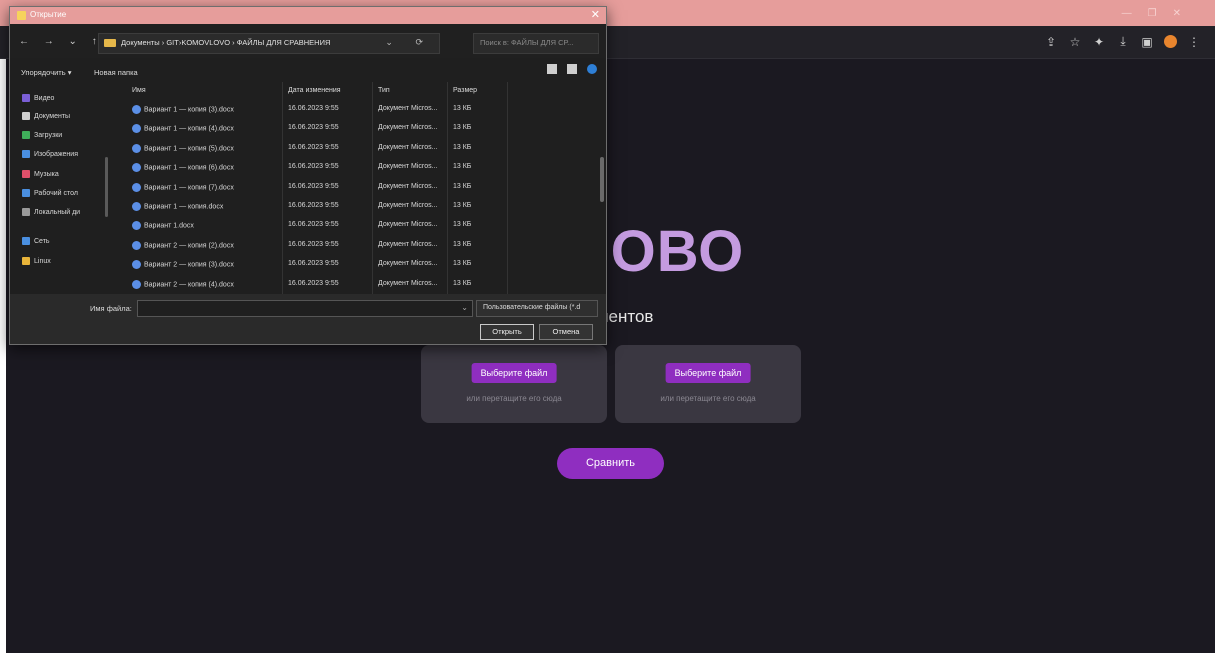  What do you see at coordinates (50, 156) in the screenshot?
I see `sidebar-item: Изображения` at bounding box center [50, 156].